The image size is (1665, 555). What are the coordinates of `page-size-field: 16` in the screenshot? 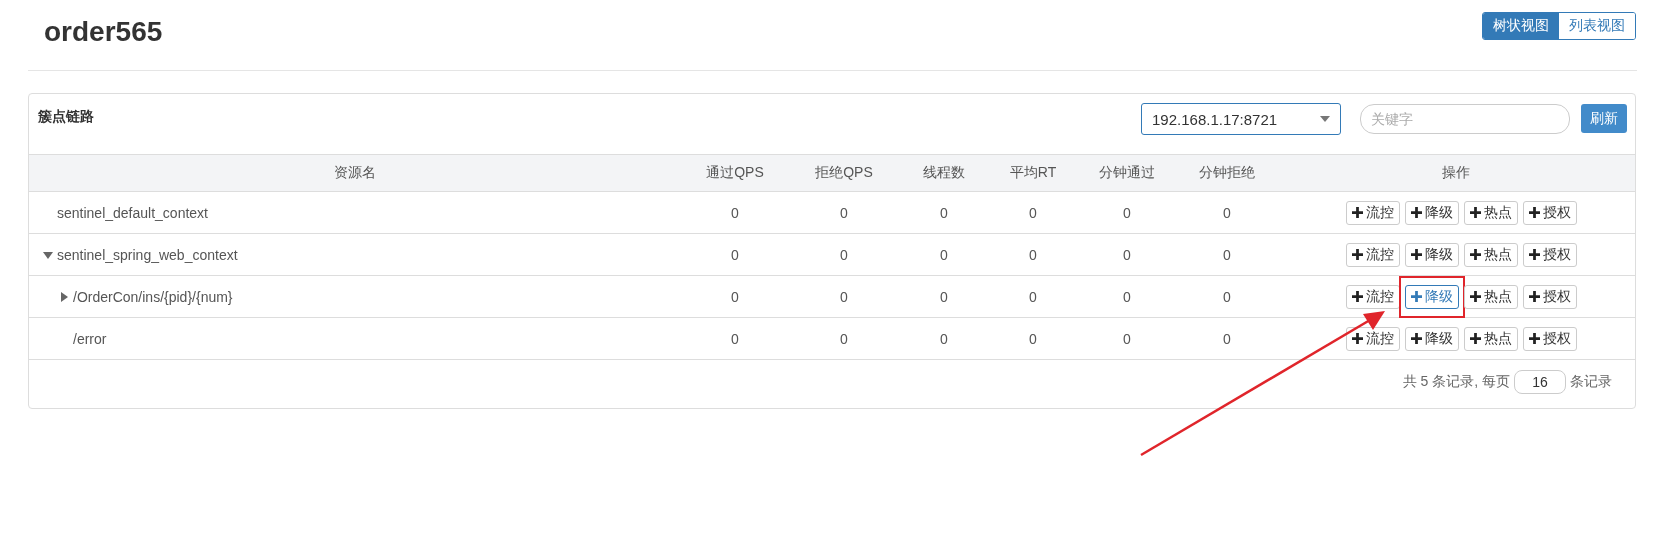 It's located at (1540, 382).